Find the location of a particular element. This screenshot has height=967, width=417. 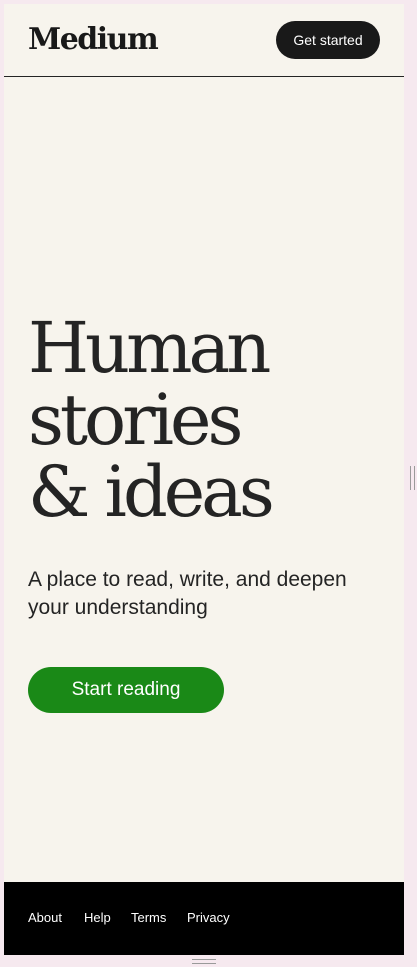

hero-title-line-3: & ideas is located at coordinates (151, 492).